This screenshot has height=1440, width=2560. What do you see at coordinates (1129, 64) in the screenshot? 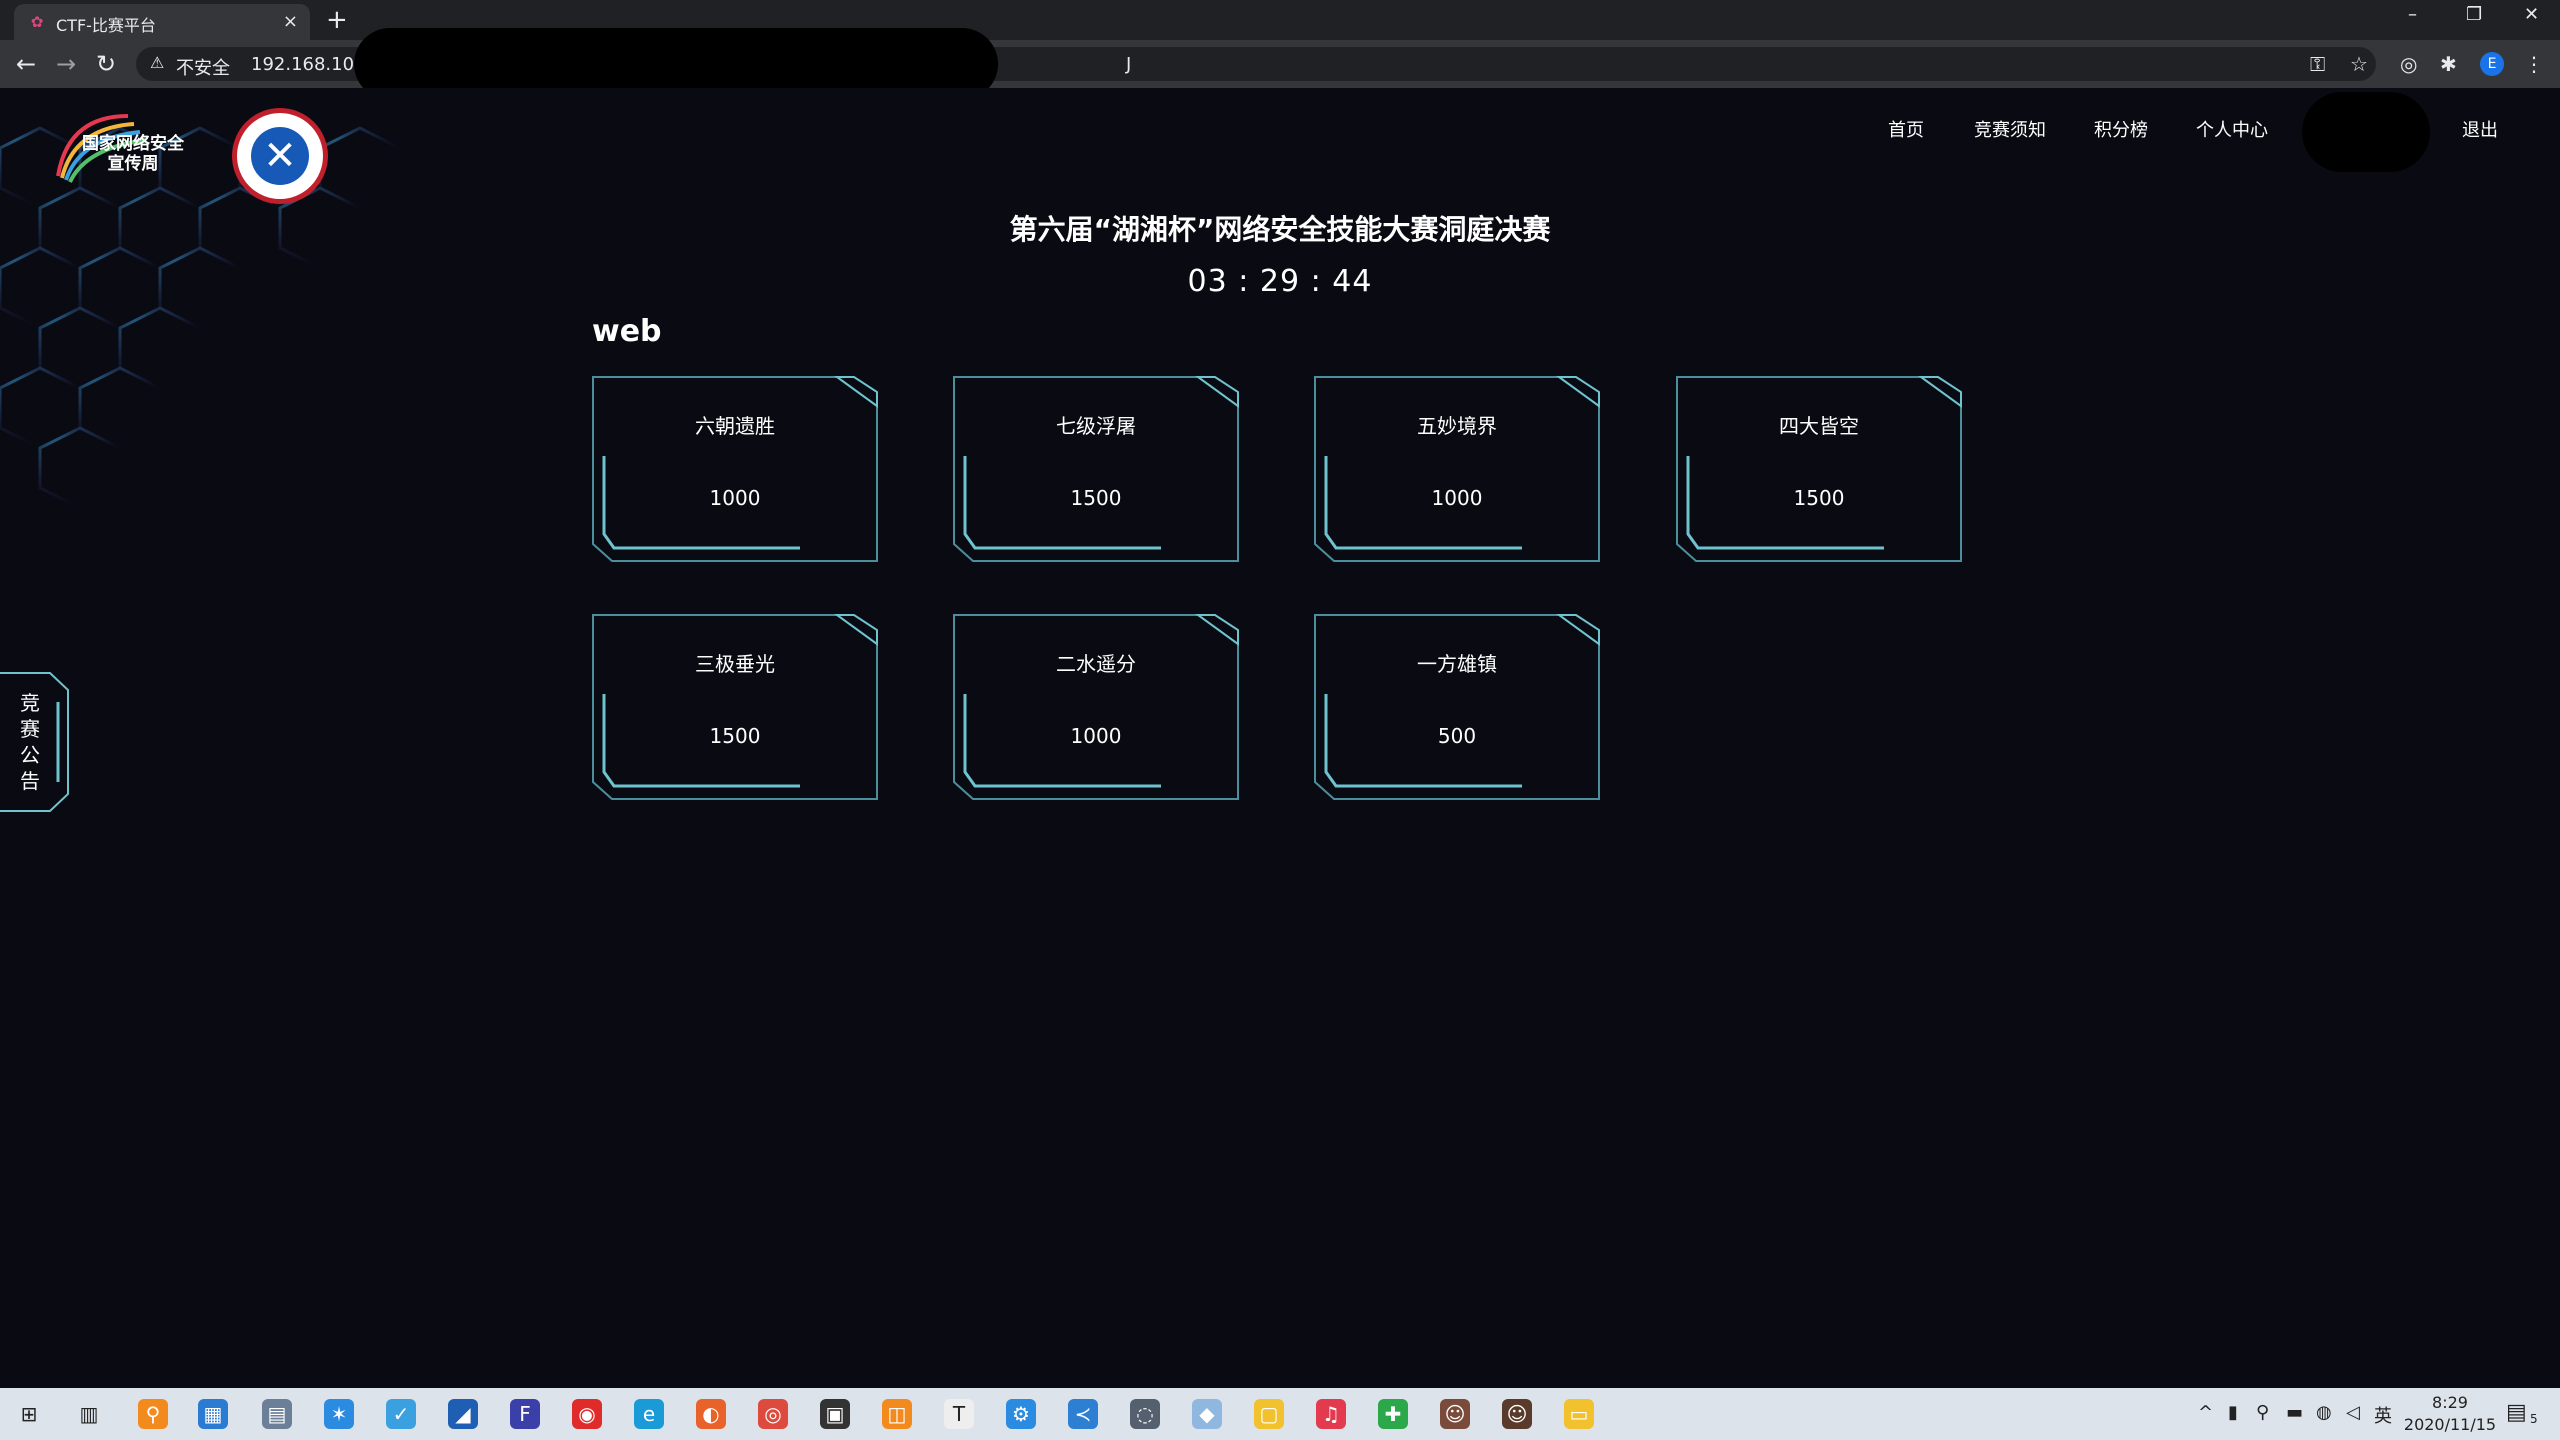
I see `address-url-tail: J` at bounding box center [1129, 64].